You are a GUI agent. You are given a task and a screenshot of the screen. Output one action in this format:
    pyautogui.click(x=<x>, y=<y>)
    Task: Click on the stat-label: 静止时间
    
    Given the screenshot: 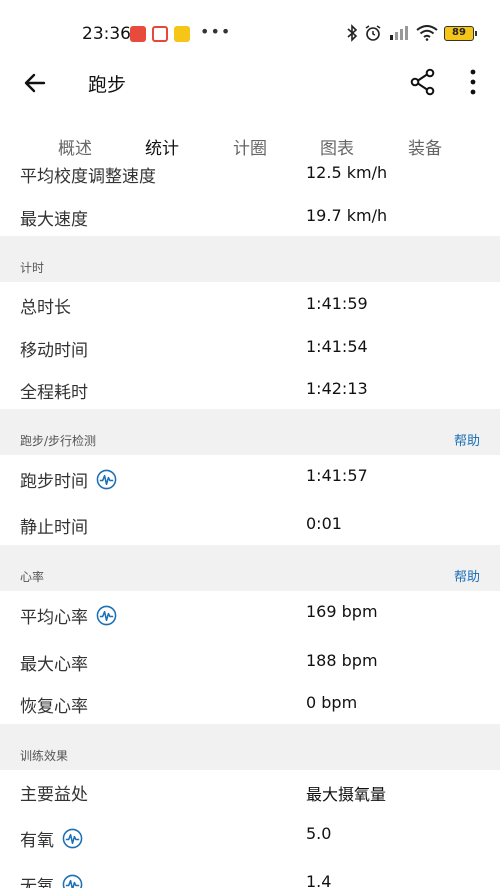 What is the action you would take?
    pyautogui.click(x=54, y=528)
    